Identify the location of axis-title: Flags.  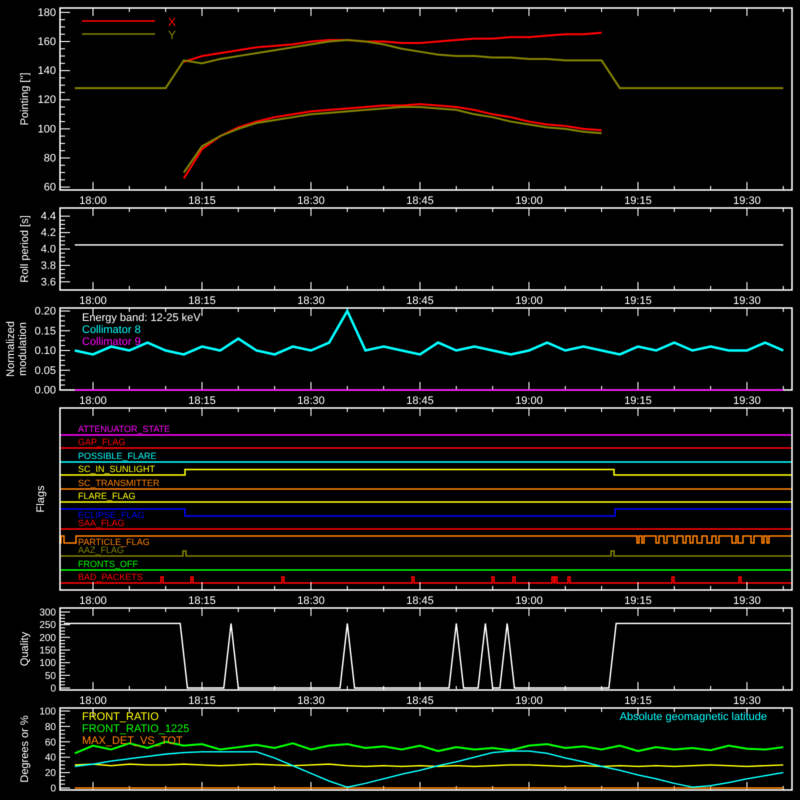
(41, 499).